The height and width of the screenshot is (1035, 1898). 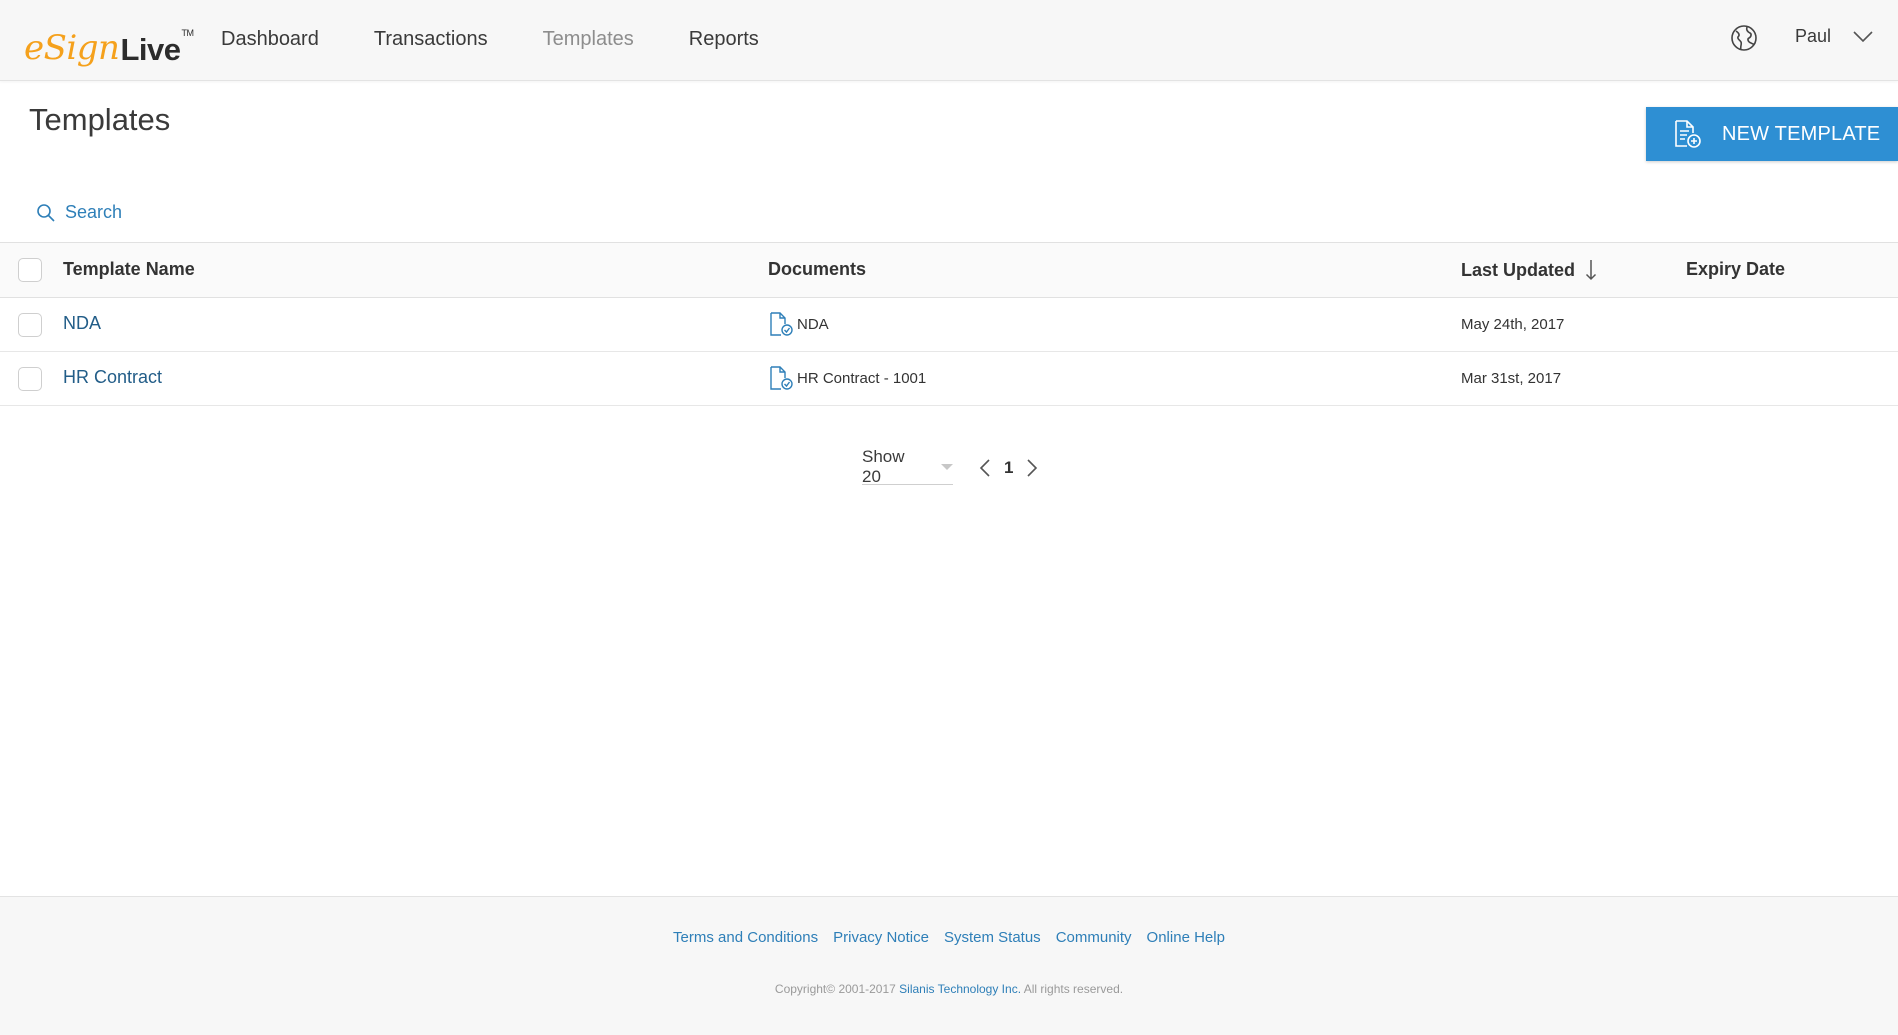 What do you see at coordinates (129, 269) in the screenshot?
I see `column-template-name: Template Name` at bounding box center [129, 269].